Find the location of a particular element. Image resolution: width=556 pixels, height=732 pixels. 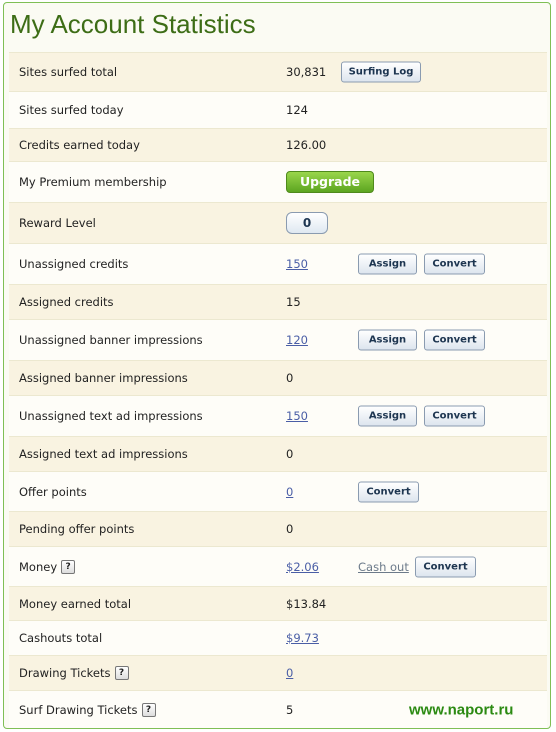

assign-text-button: Assign is located at coordinates (387, 416).